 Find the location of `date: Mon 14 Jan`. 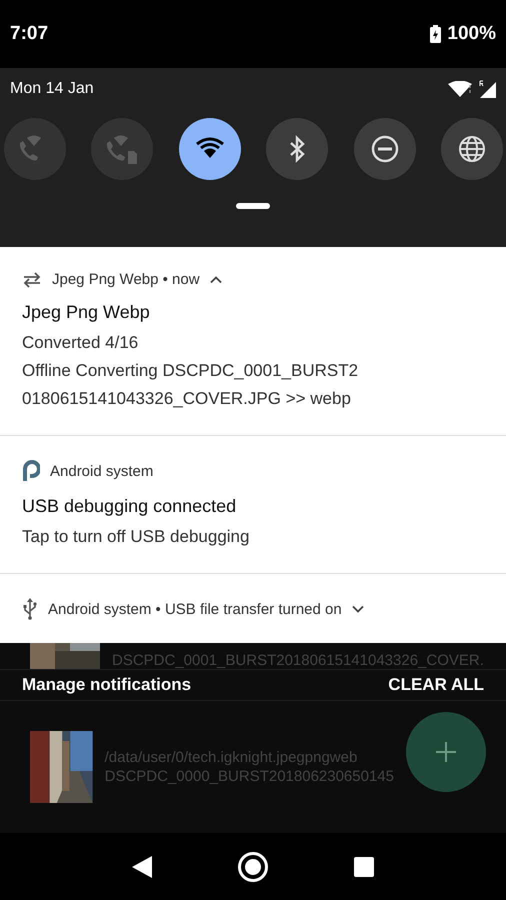

date: Mon 14 Jan is located at coordinates (52, 89).